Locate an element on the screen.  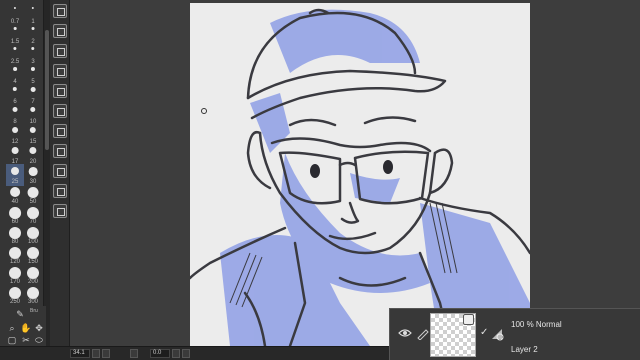
fit-view-button is located at coordinates (134, 353).